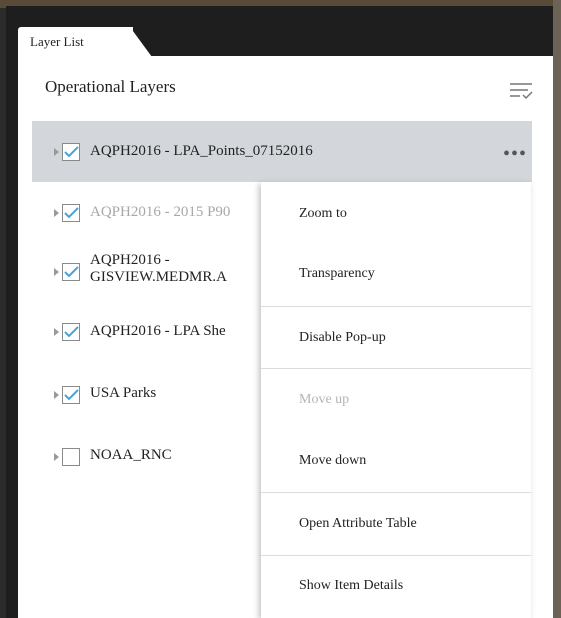 The image size is (561, 618). Describe the element at coordinates (123, 393) in the screenshot. I see `layer-label: USA Parks` at that location.